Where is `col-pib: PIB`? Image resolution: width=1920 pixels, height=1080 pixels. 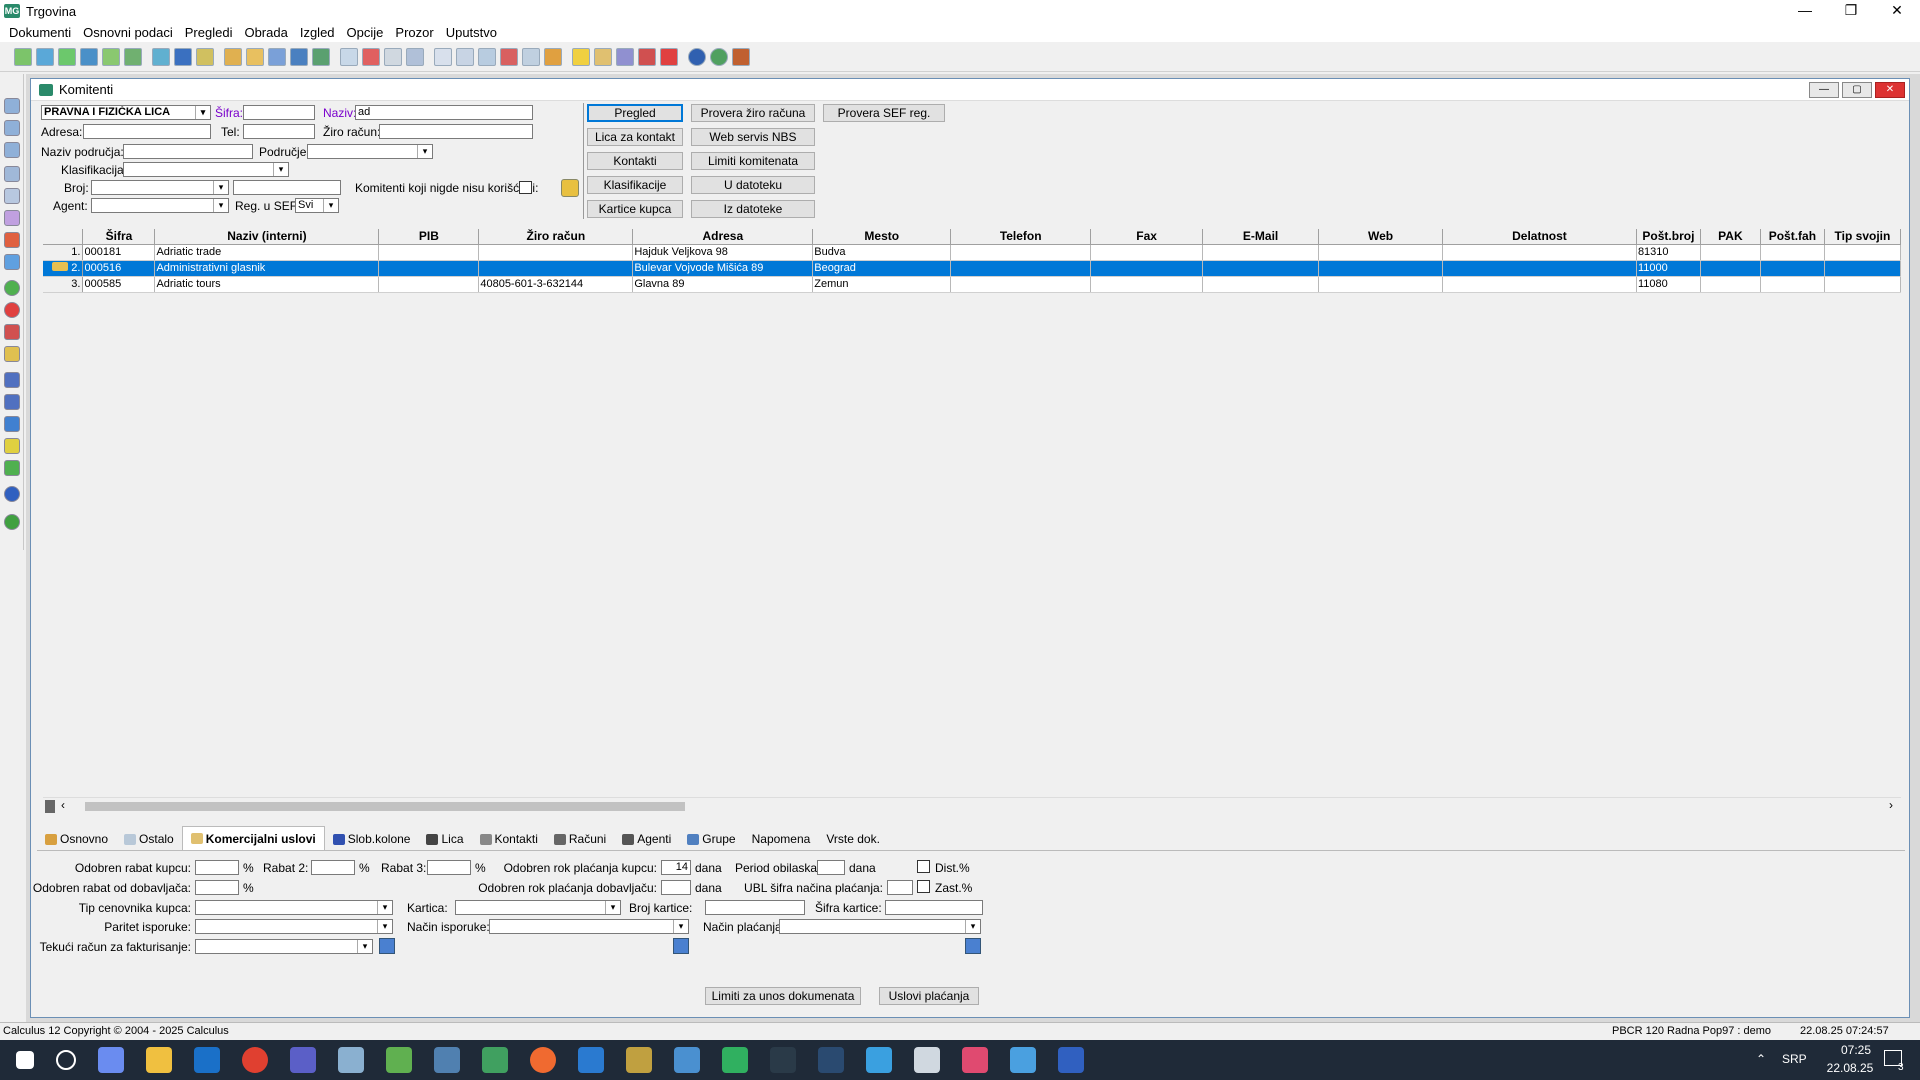 col-pib: PIB is located at coordinates (429, 237).